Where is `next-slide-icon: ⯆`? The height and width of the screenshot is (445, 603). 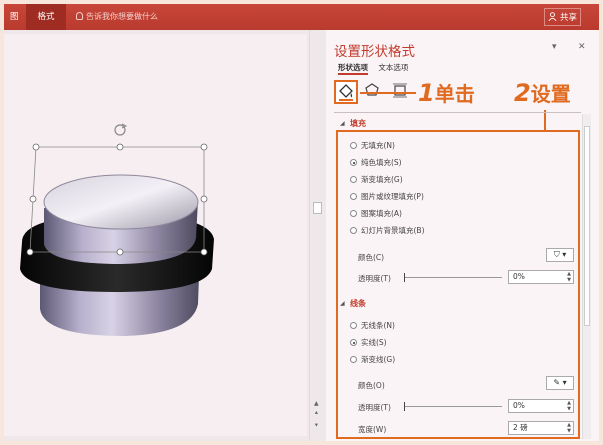 next-slide-icon: ⯆ is located at coordinates (316, 426).